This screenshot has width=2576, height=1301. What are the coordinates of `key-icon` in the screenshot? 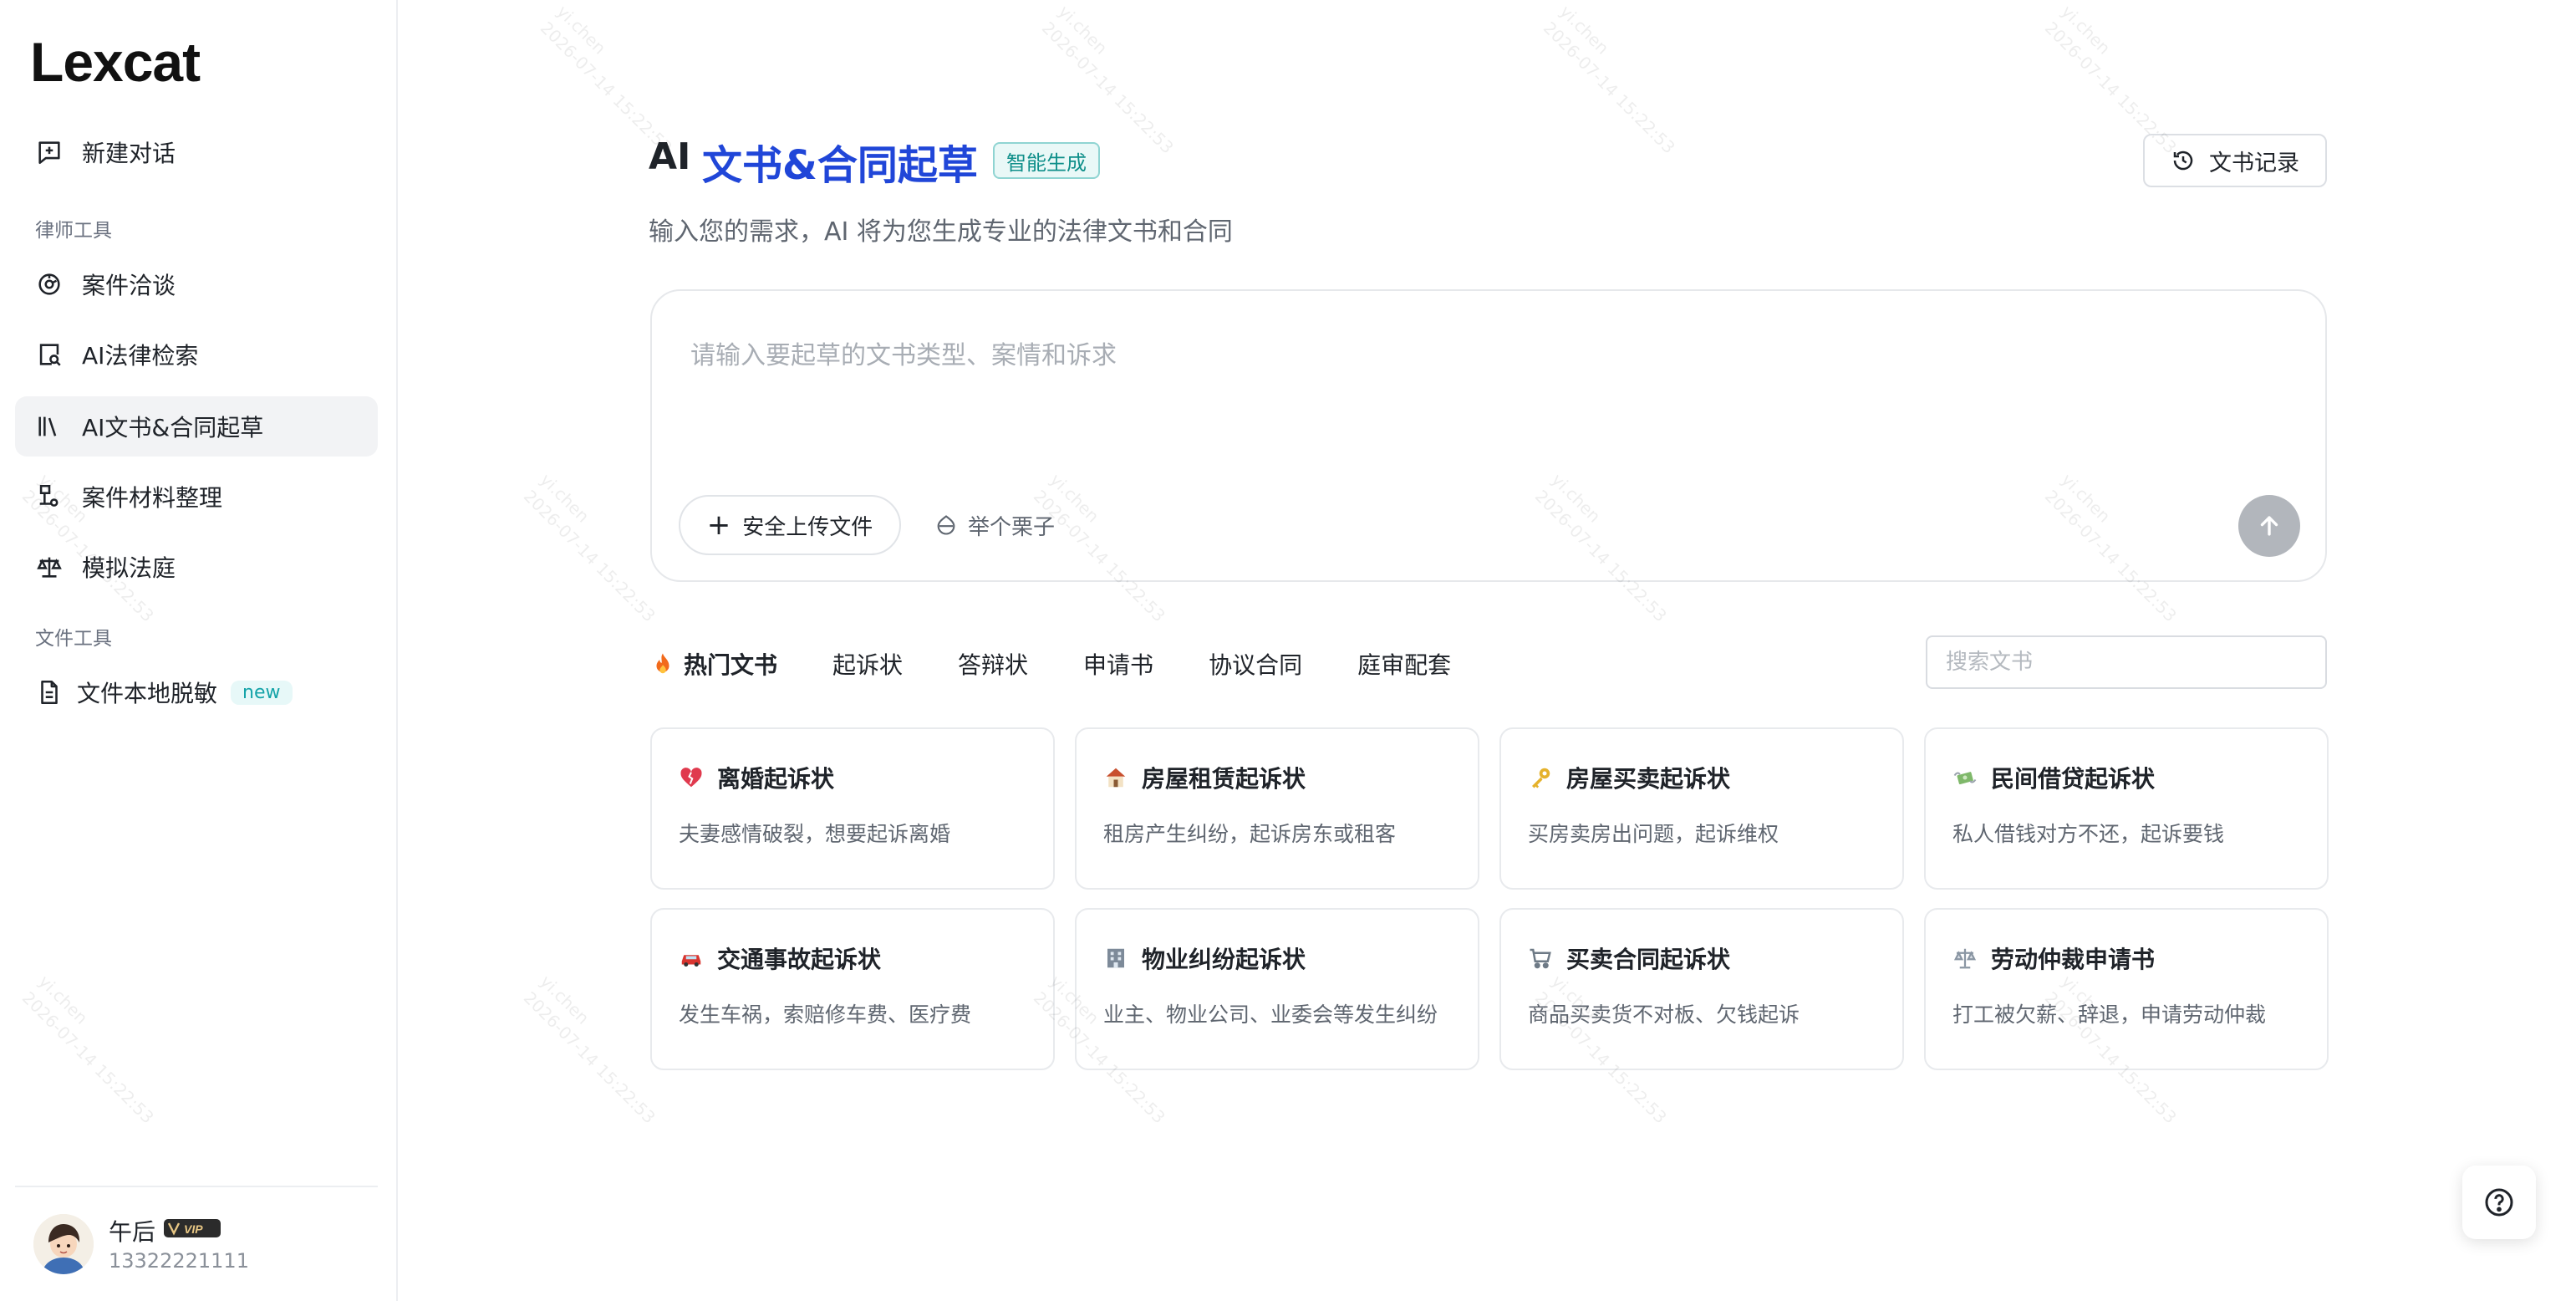 It's located at (1540, 778).